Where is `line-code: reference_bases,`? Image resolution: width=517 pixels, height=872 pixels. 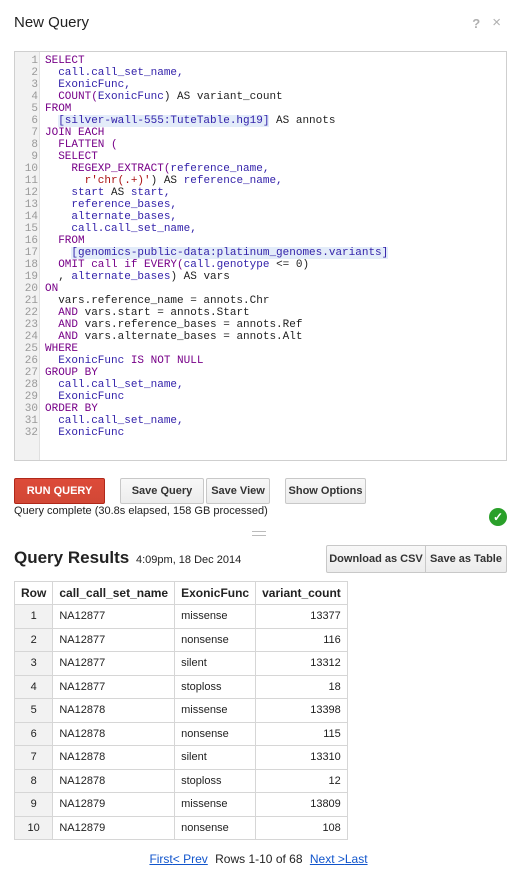
line-code: reference_bases, is located at coordinates (111, 205).